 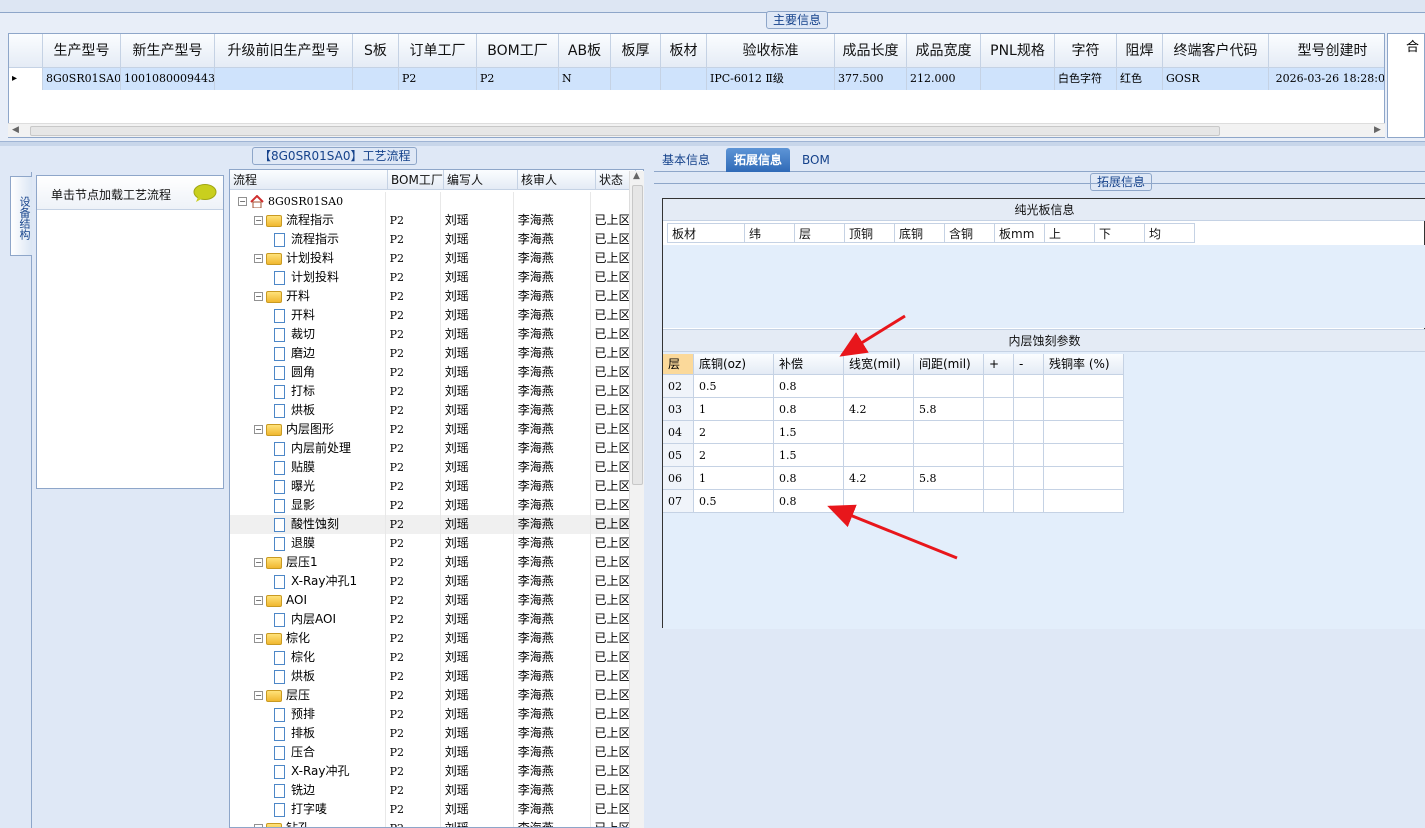 What do you see at coordinates (557, 180) in the screenshot?
I see `tree-col-header: 核审人` at bounding box center [557, 180].